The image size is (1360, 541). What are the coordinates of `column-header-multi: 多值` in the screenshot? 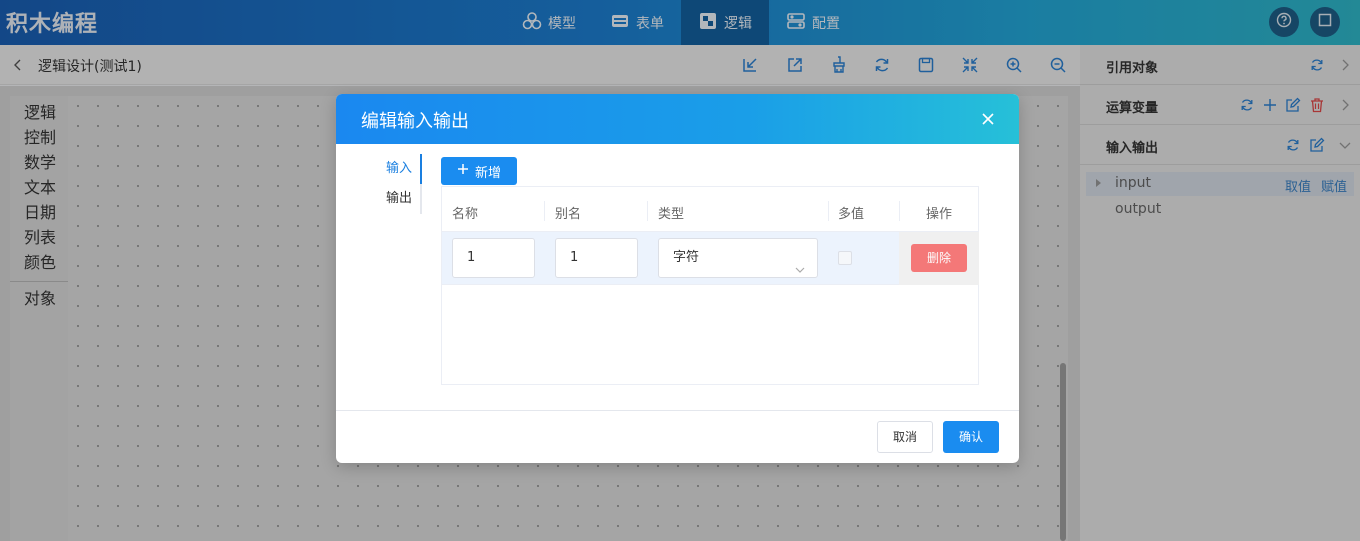 It's located at (851, 214).